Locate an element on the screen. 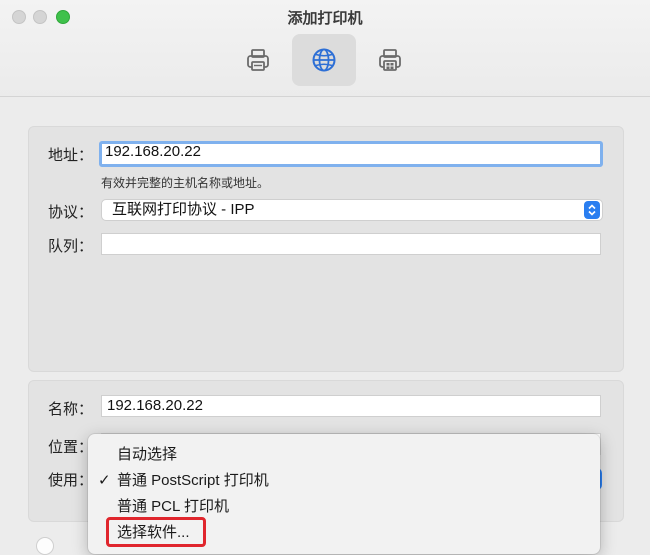 This screenshot has width=650, height=555. address-hint: 有效并完整的主机名称或地址。 is located at coordinates (185, 183).